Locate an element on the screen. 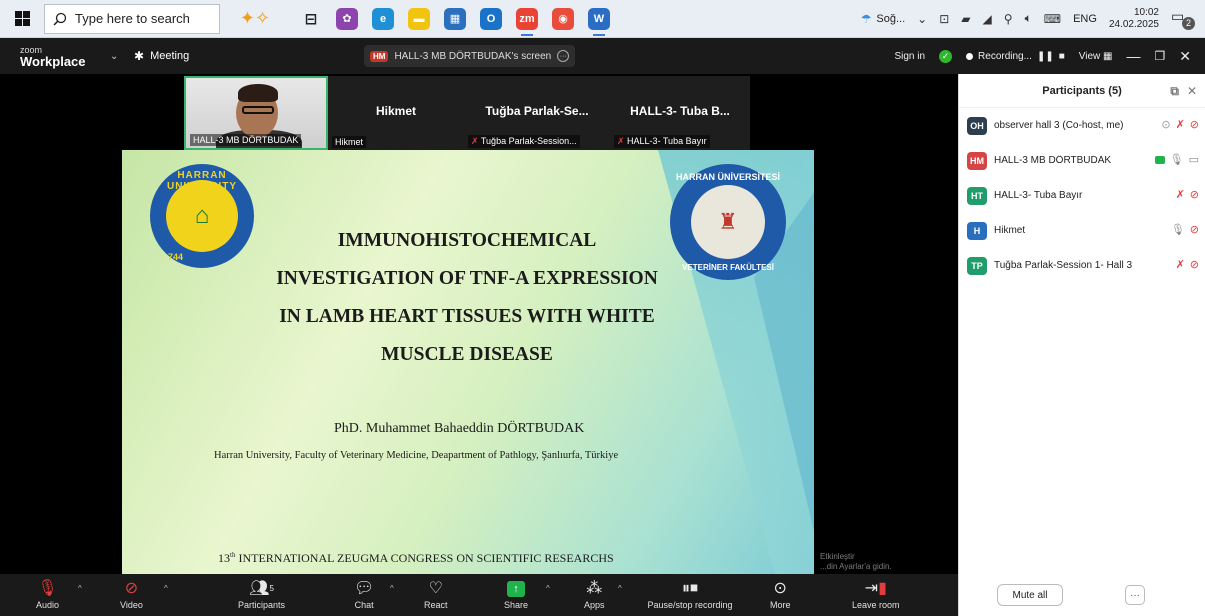 This screenshot has height=616, width=1205. taskbar-app-zoom: zm is located at coordinates (527, 21).